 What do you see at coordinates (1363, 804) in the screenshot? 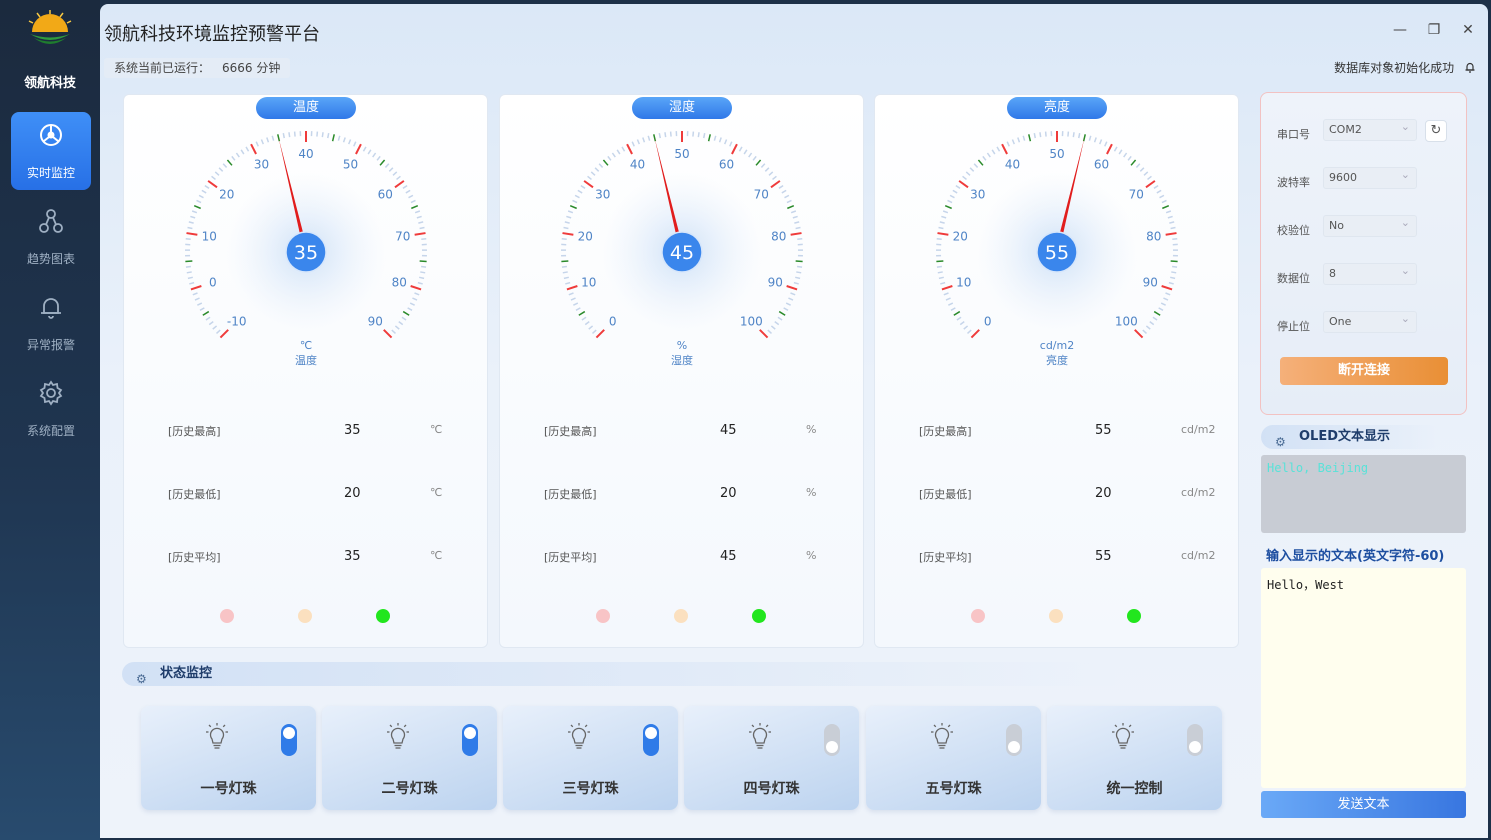
I see `send-text-button: 发送文本` at bounding box center [1363, 804].